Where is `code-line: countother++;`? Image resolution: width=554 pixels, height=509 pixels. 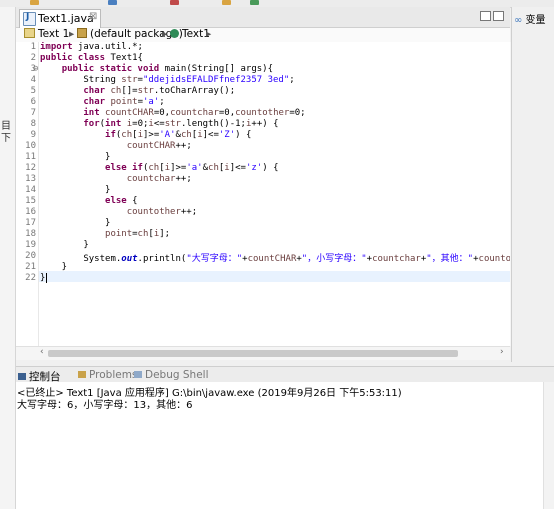 code-line: countother++; is located at coordinates (162, 212).